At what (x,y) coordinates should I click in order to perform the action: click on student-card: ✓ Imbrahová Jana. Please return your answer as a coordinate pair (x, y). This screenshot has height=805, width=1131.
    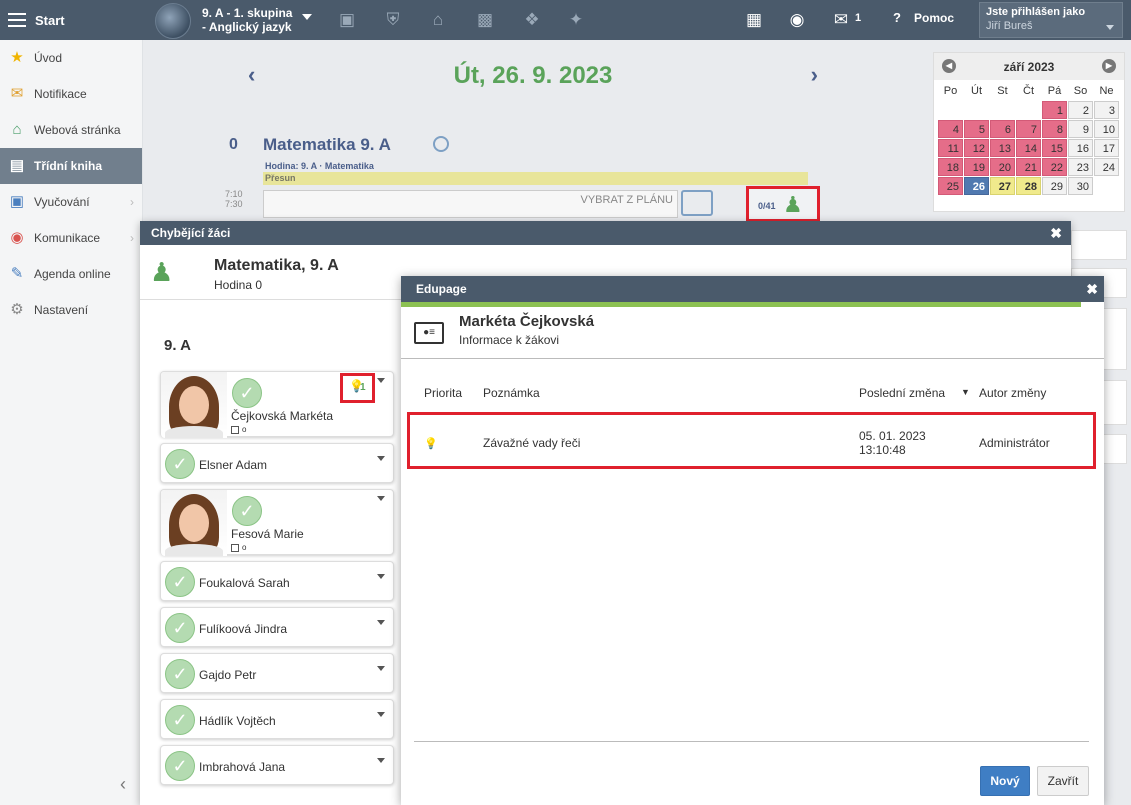
    Looking at the image, I should click on (277, 765).